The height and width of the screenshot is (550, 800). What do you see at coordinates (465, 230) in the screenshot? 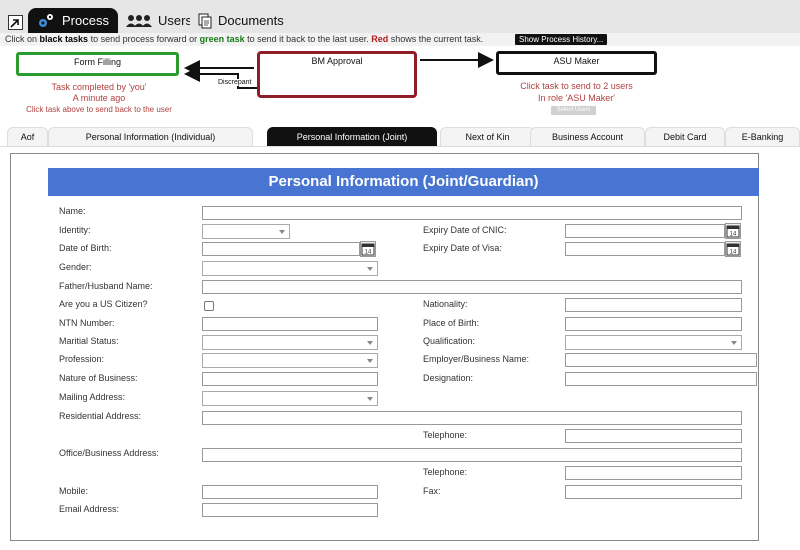
I see `expiry-cnic-label: Expiry Date of CNIC:` at bounding box center [465, 230].